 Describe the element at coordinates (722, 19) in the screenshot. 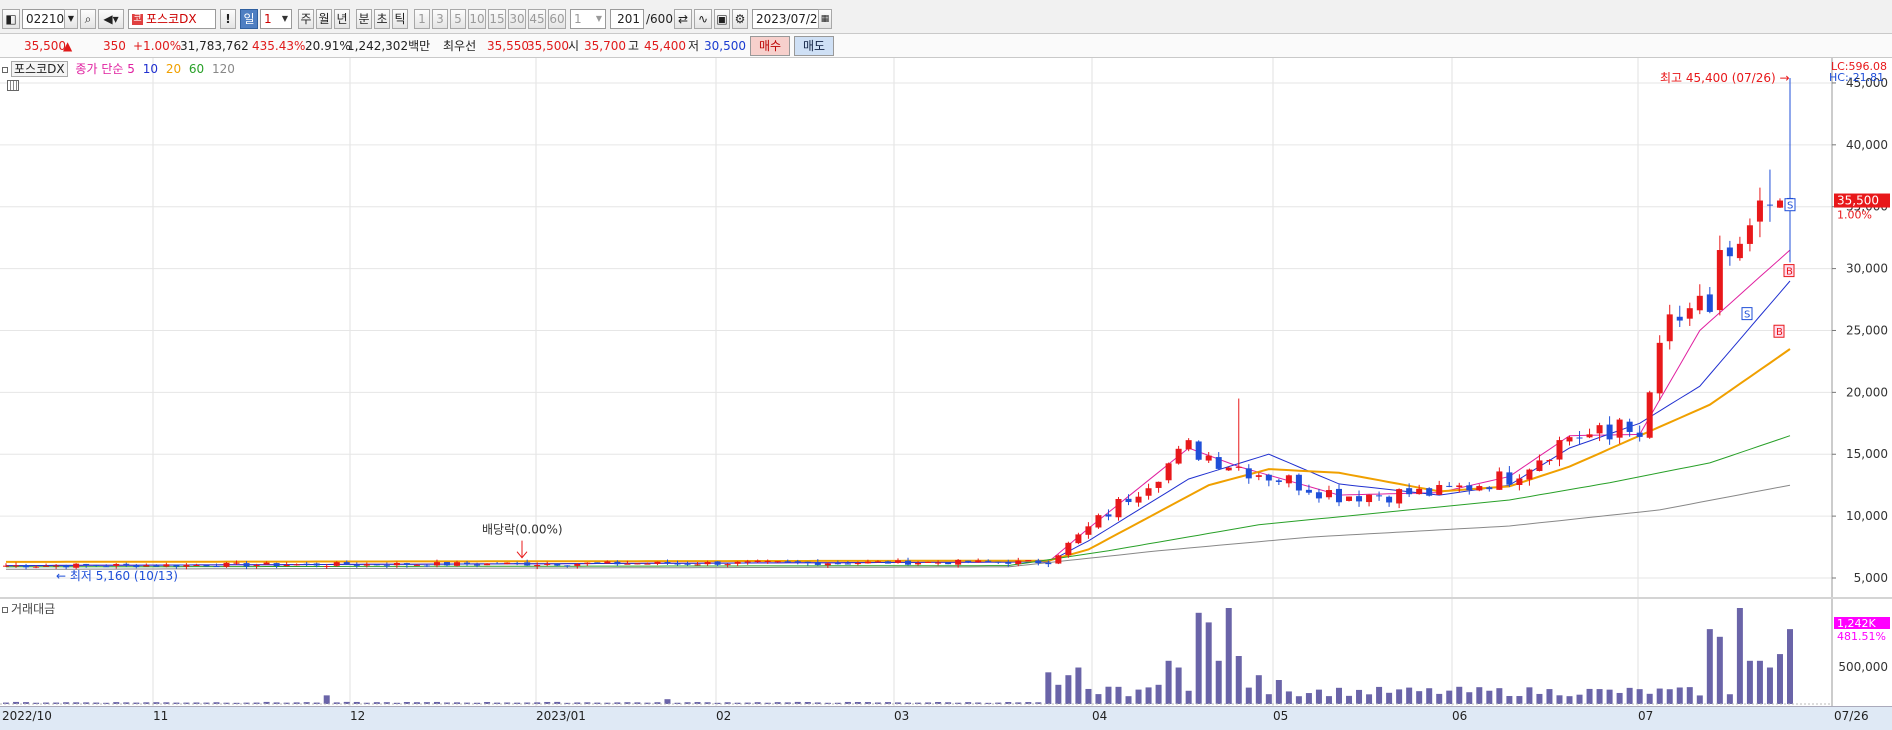

I see `save-icon: ▣` at that location.